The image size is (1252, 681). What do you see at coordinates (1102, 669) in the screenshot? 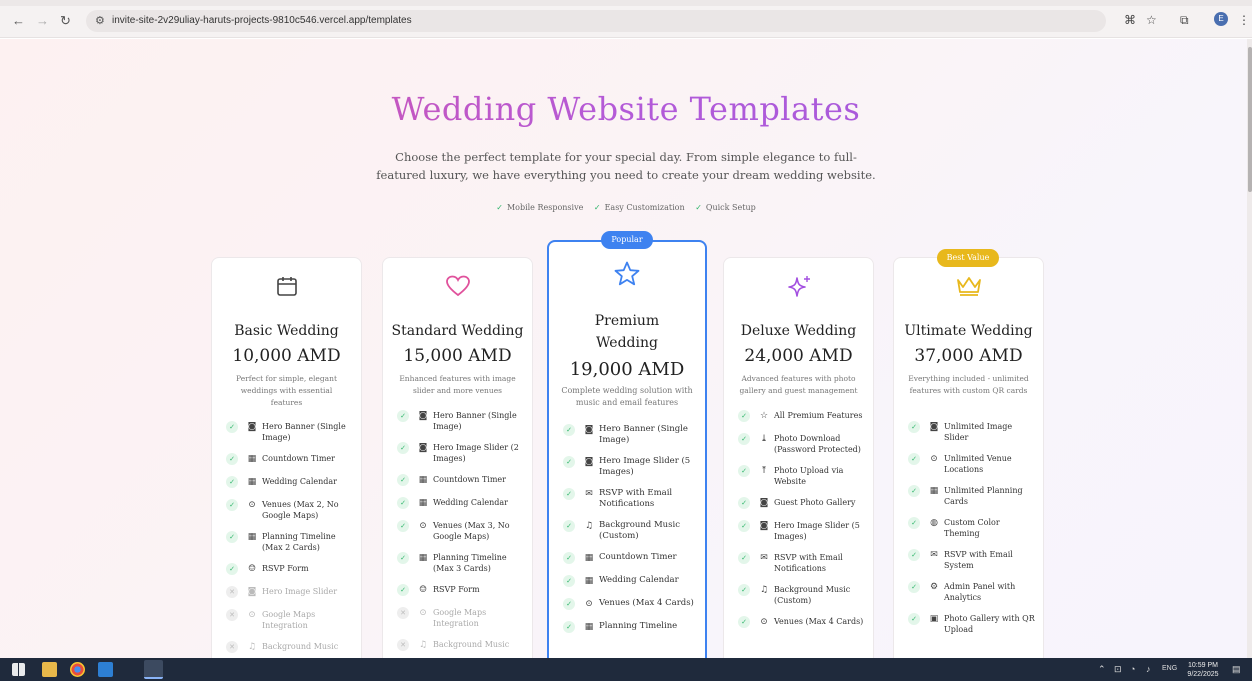
I see `tray-chevron-icon: ⌃` at bounding box center [1102, 669].